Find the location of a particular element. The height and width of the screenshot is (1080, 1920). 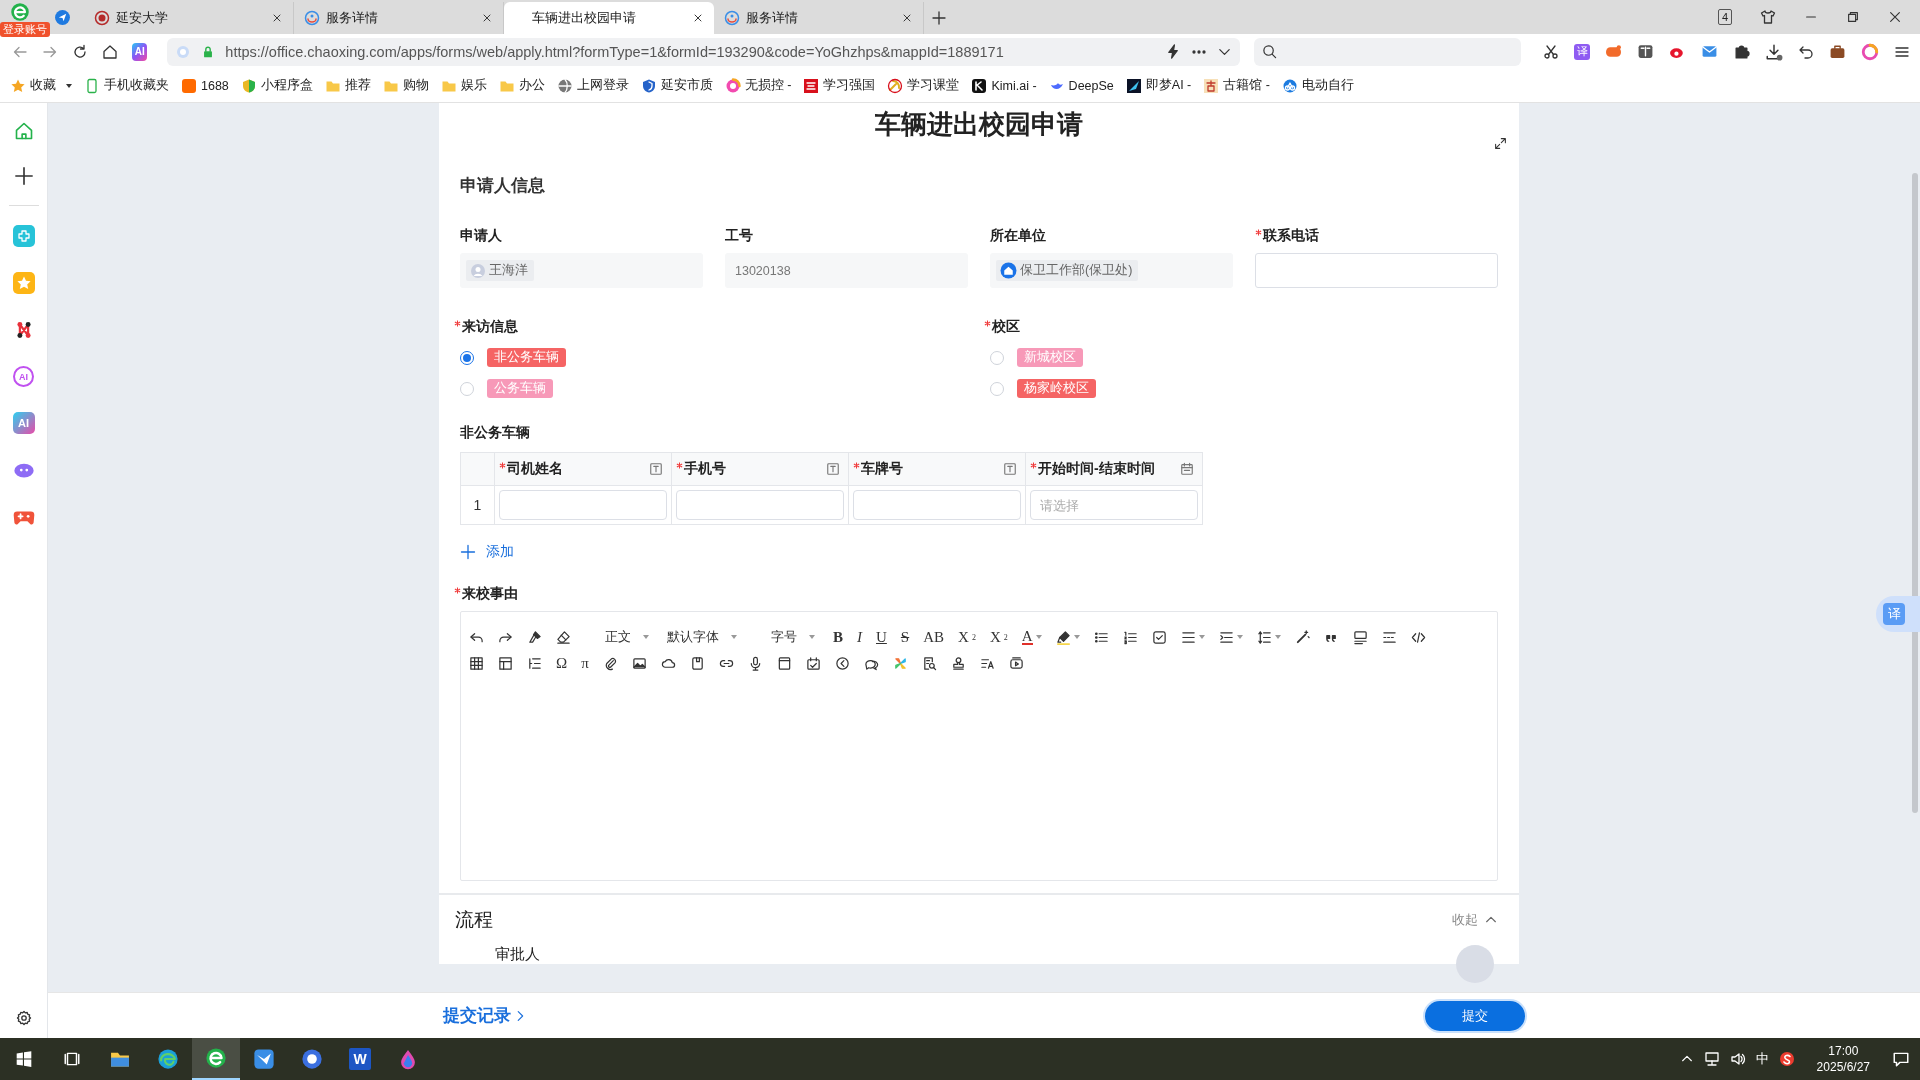

table-icon is located at coordinates (476, 663).